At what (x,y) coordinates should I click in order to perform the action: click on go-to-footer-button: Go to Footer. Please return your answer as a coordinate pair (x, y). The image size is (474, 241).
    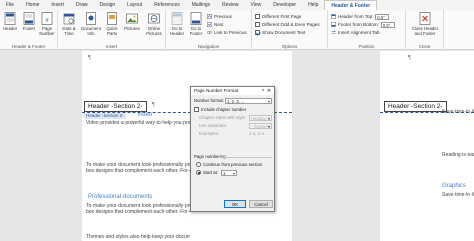
    Looking at the image, I should click on (196, 26).